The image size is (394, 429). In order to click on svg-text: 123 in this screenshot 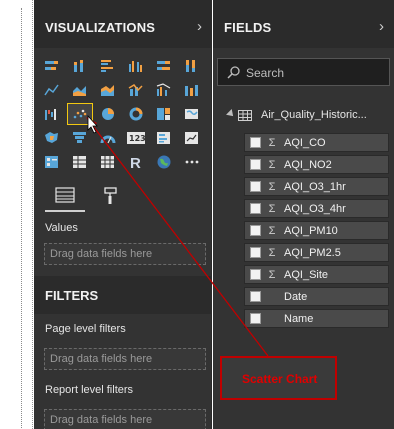, I will do `click(137, 138)`.